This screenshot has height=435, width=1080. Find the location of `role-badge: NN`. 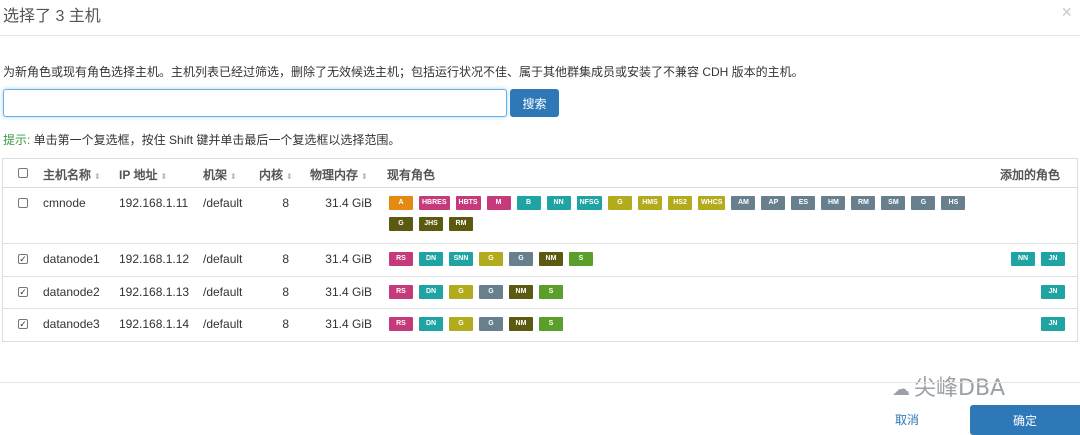

role-badge: NN is located at coordinates (558, 203).